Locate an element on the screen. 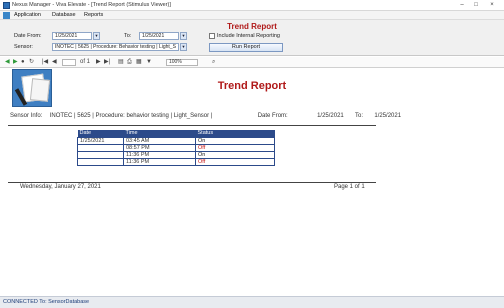 The width and height of the screenshot is (504, 308). menu-app-icon is located at coordinates (6, 15).